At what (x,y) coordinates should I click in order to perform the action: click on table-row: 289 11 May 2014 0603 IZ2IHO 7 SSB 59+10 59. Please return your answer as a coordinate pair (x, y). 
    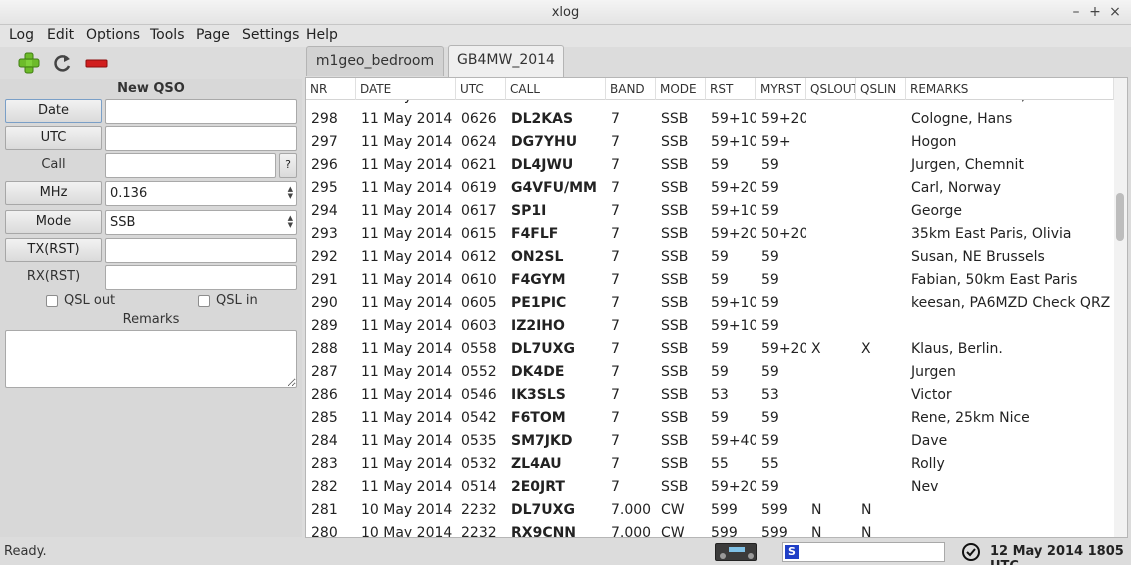
    Looking at the image, I should click on (710, 326).